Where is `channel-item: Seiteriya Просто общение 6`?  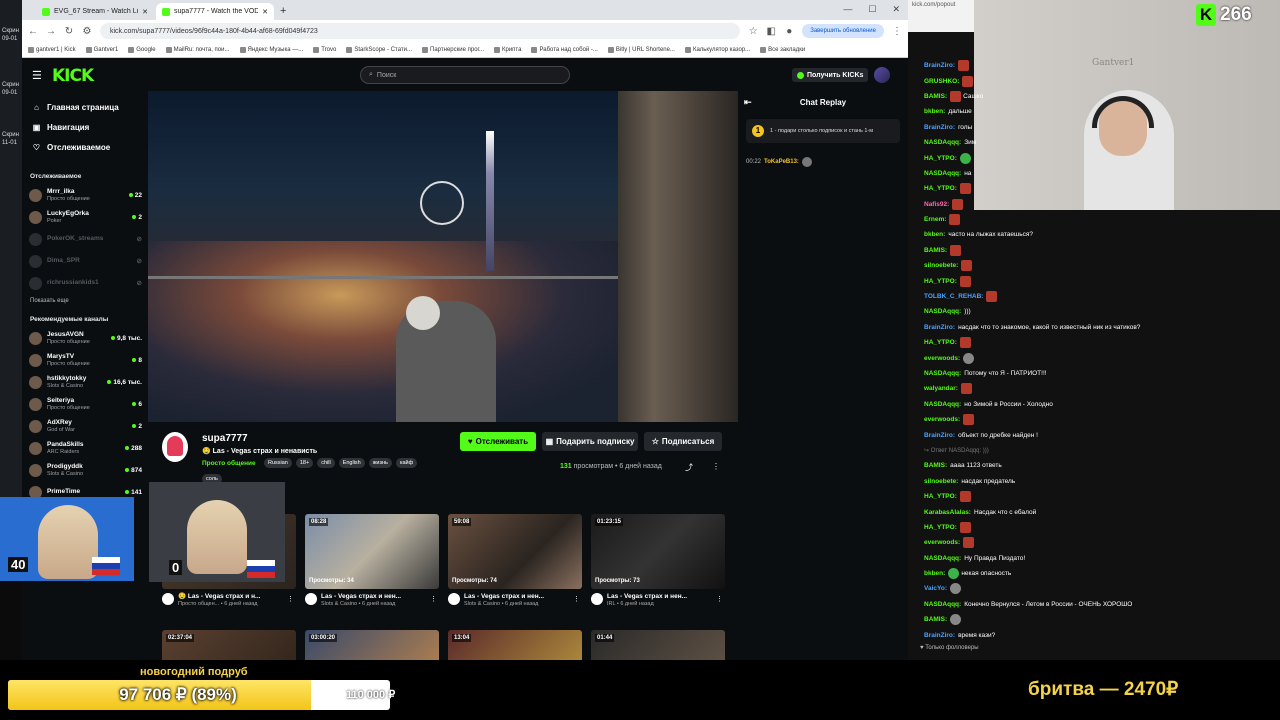 channel-item: Seiteriya Просто общение 6 is located at coordinates (85, 404).